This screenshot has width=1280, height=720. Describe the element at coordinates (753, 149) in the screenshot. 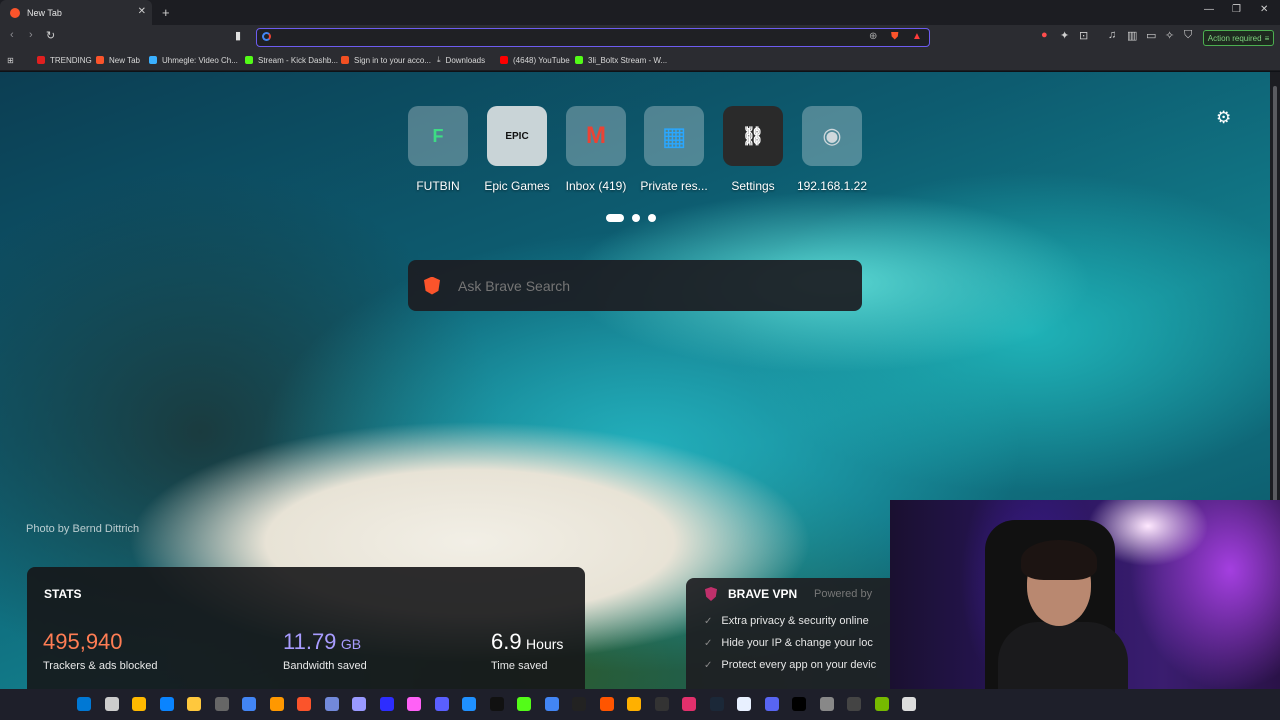

I see `top-site-settings: ⛓ Settings` at that location.